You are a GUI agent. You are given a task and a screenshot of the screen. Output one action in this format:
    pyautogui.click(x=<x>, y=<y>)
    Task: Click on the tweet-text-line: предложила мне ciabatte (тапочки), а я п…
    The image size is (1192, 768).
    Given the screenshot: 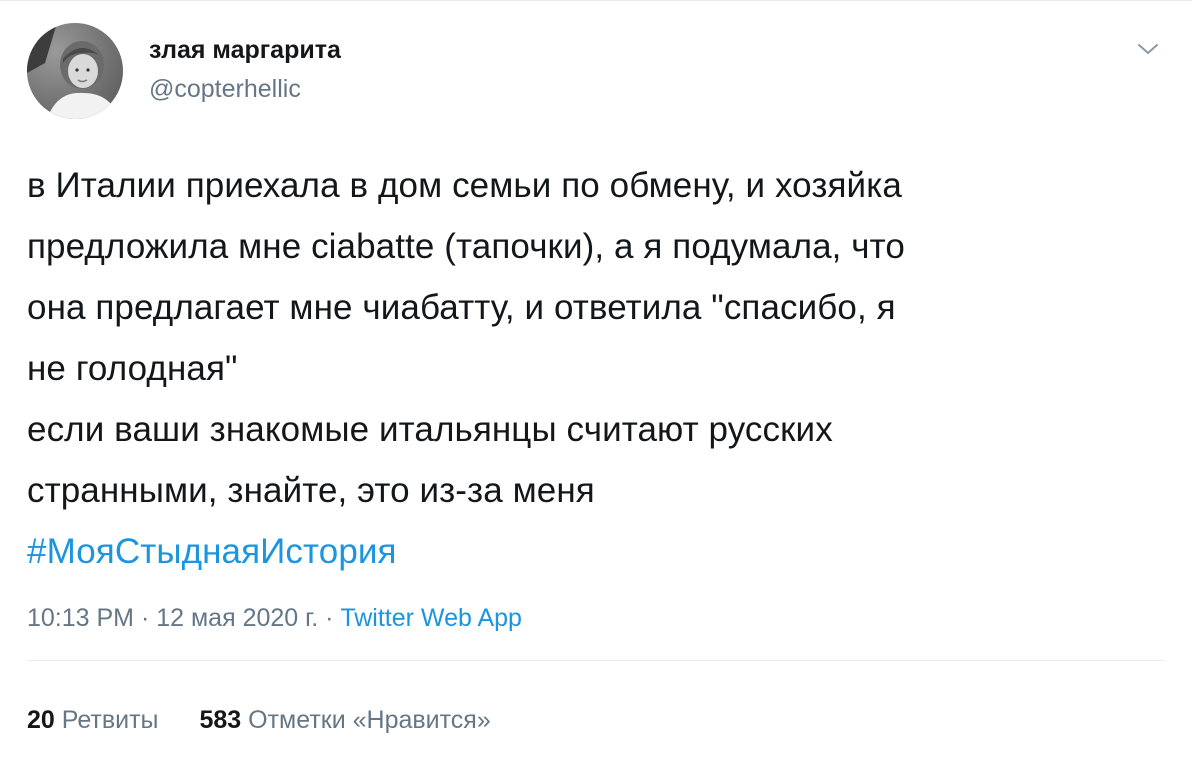 What is the action you would take?
    pyautogui.click(x=466, y=246)
    